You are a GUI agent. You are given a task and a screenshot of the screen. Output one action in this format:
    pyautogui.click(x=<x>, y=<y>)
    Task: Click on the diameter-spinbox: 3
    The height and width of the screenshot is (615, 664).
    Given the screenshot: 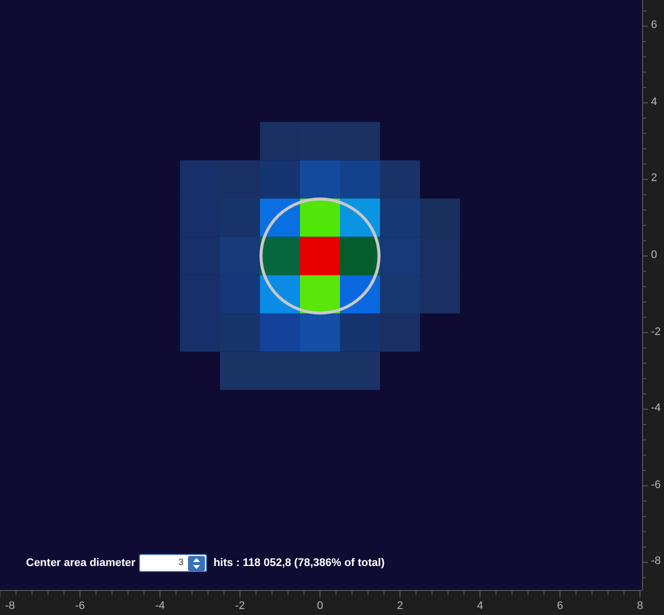 What is the action you would take?
    pyautogui.click(x=173, y=563)
    